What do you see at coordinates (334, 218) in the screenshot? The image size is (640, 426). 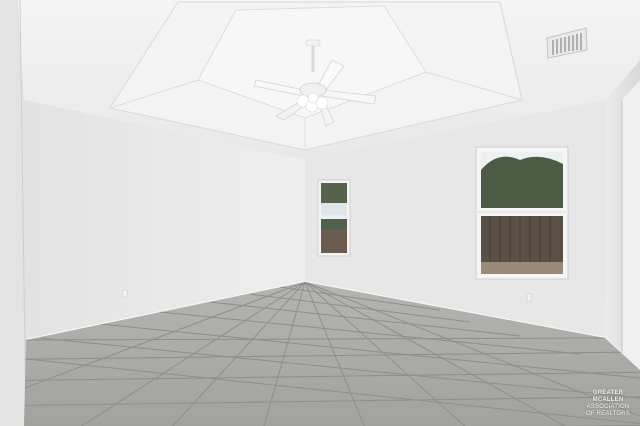 I see `window-small` at bounding box center [334, 218].